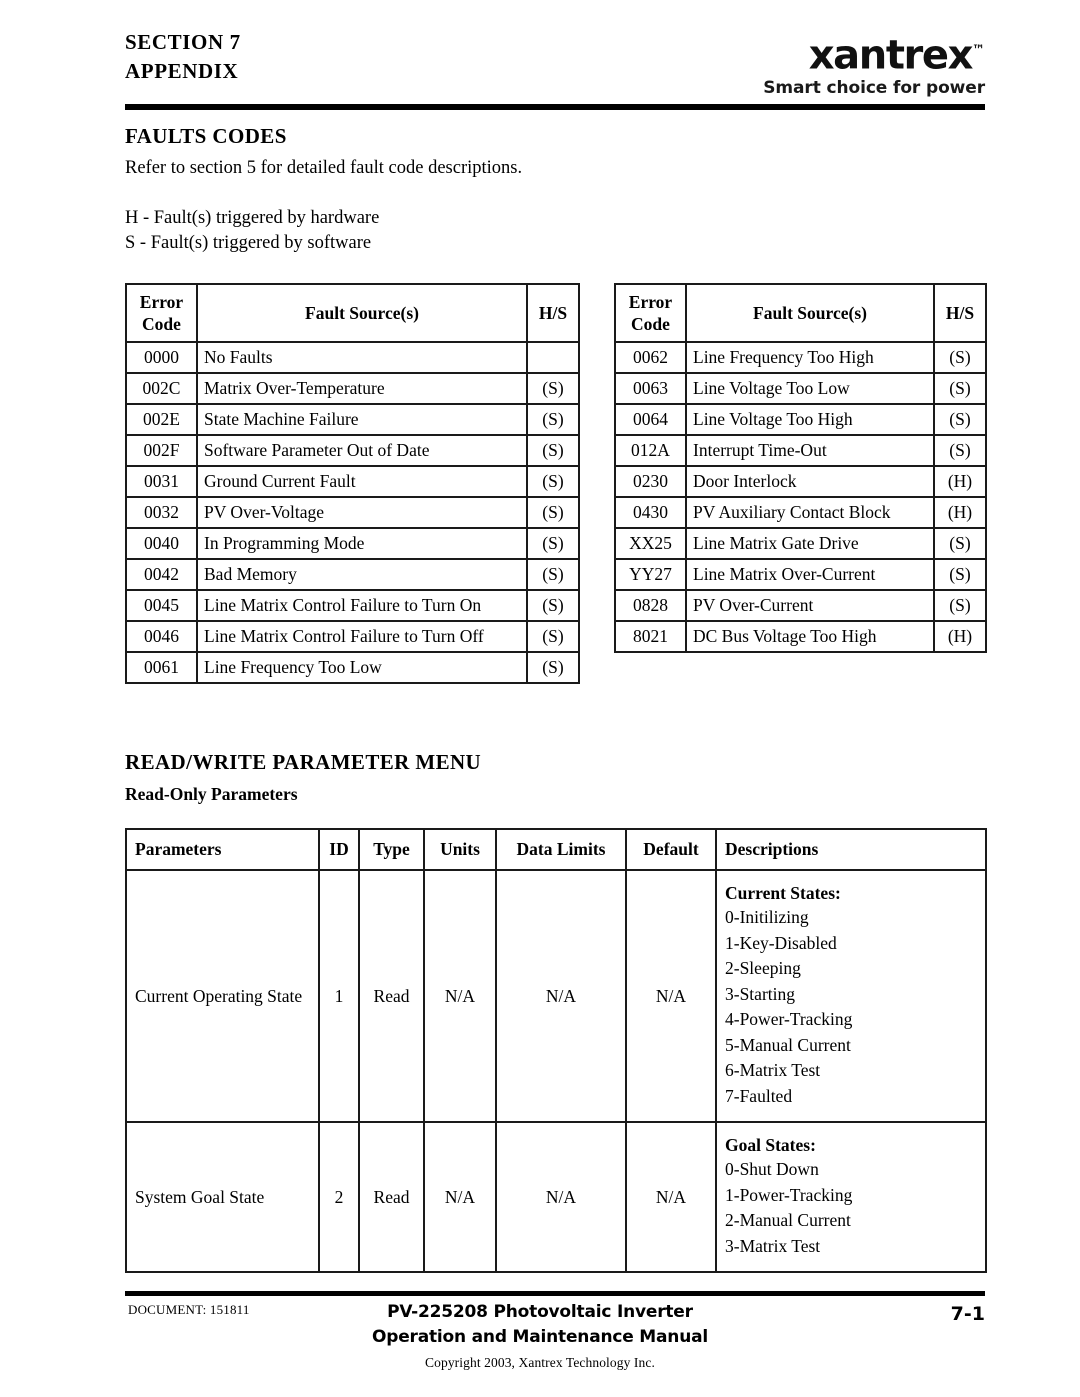  I want to click on cell-type: Read, so click(391, 1197).